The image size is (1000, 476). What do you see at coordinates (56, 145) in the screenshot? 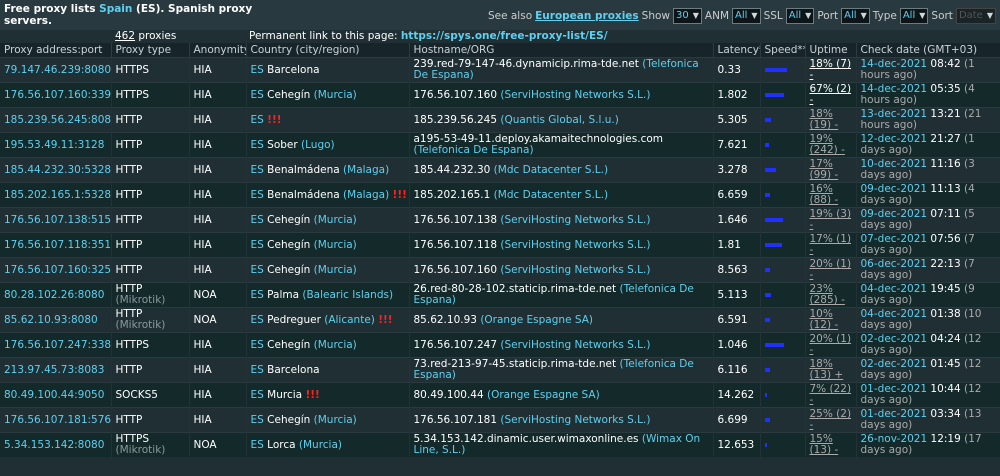
I see `proxy-address: 195.53.49.11:3128` at bounding box center [56, 145].